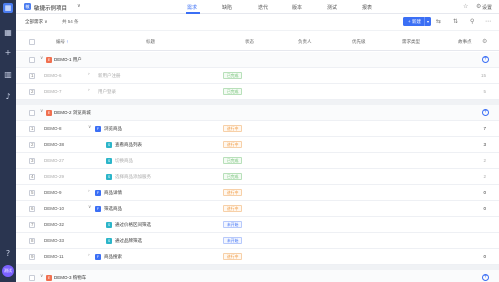  What do you see at coordinates (257, 113) in the screenshot?
I see `group-row: ∨ E DEMO-2 浏览商城 +` at bounding box center [257, 113].